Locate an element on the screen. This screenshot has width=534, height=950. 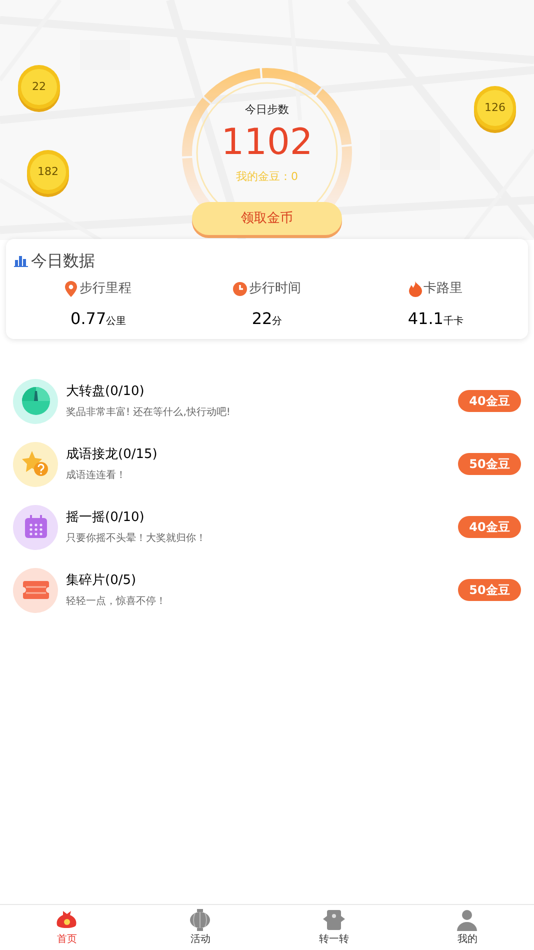
wheel-icon is located at coordinates (35, 401).